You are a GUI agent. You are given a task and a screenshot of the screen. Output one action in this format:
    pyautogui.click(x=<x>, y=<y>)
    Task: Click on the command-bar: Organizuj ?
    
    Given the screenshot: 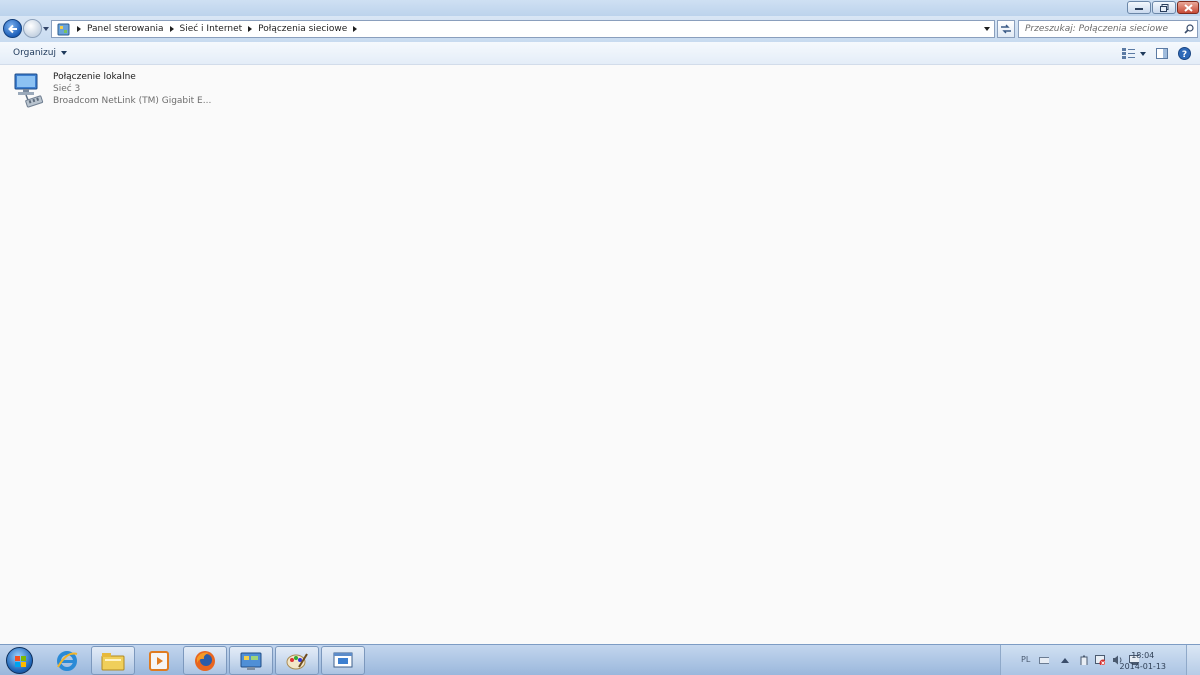 What is the action you would take?
    pyautogui.click(x=600, y=53)
    